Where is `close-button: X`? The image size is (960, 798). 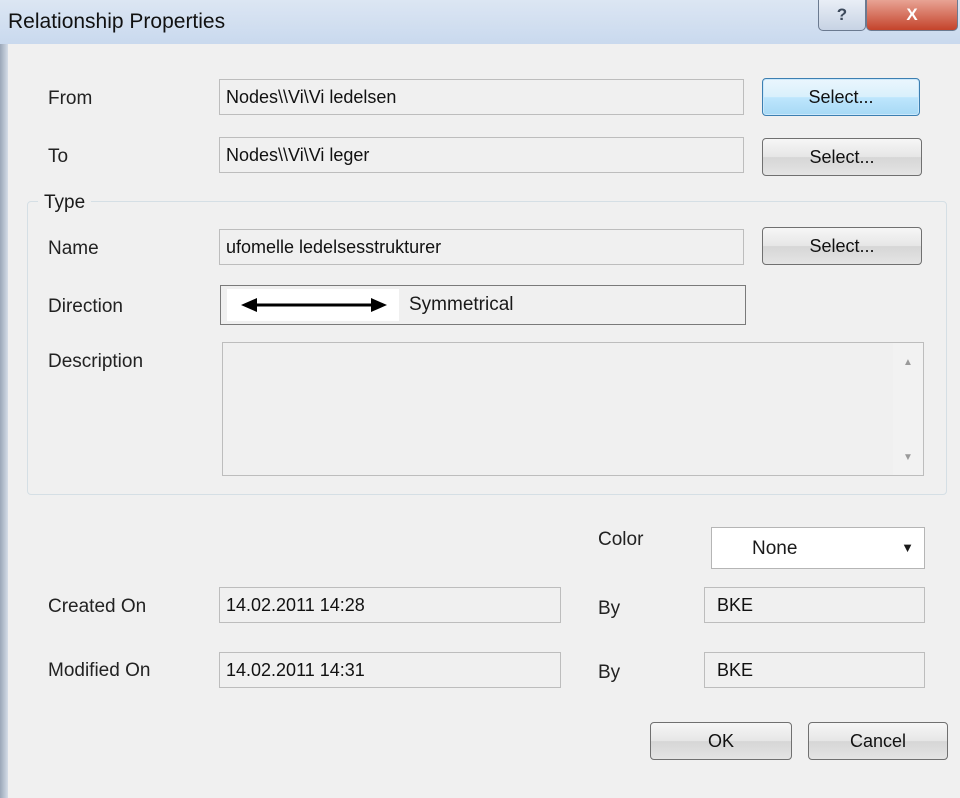
close-button: X is located at coordinates (912, 15).